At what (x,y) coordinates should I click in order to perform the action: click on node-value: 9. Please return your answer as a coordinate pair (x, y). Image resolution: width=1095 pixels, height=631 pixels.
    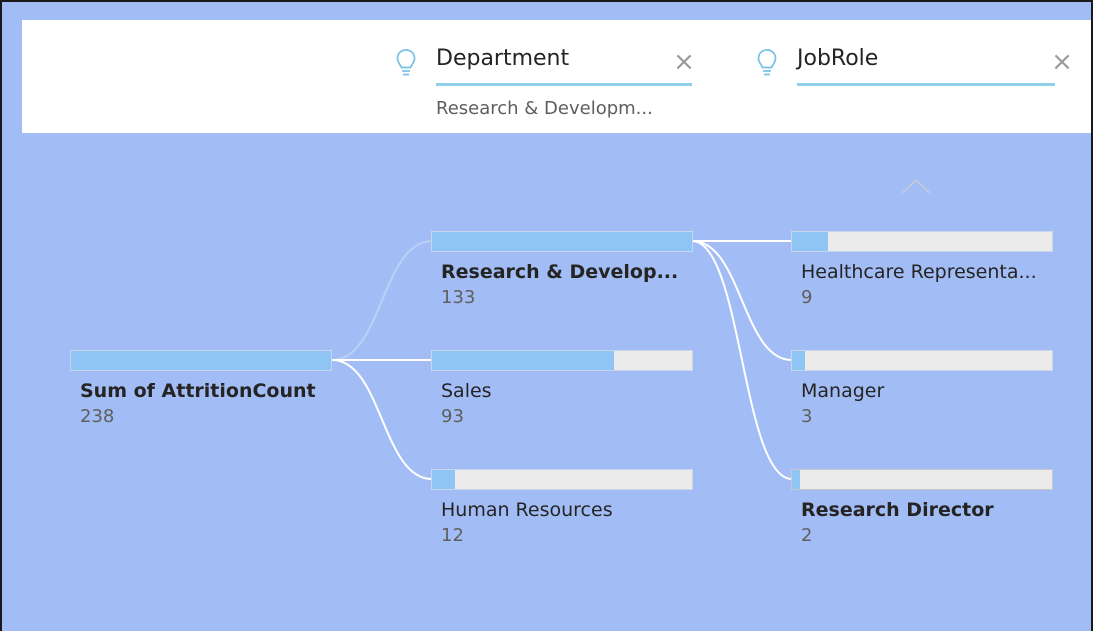
    Looking at the image, I should click on (807, 297).